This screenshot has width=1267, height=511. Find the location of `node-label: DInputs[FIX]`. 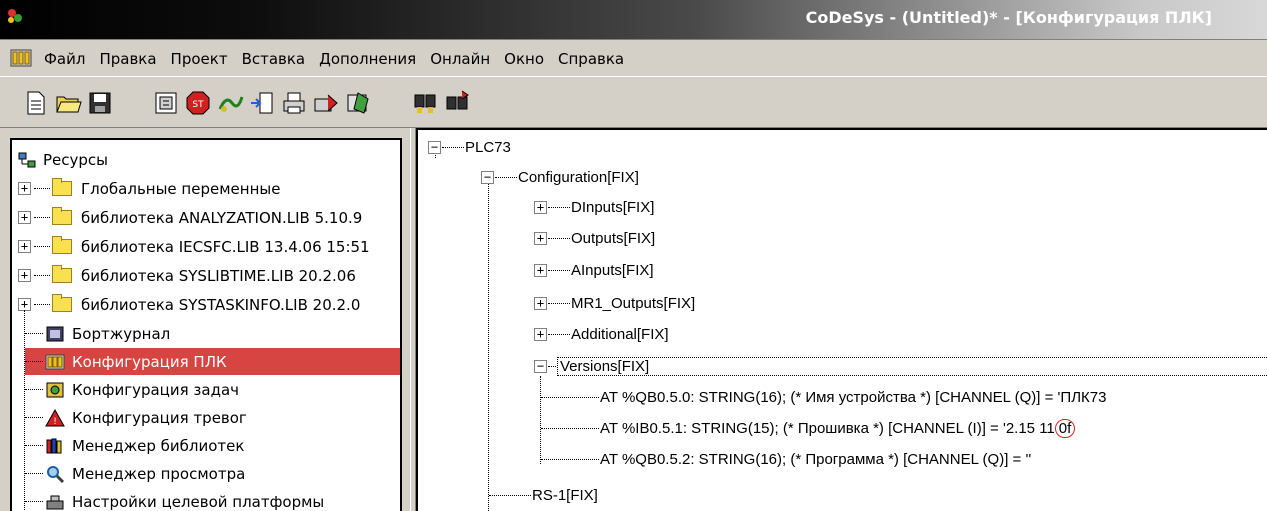

node-label: DInputs[FIX] is located at coordinates (613, 207).